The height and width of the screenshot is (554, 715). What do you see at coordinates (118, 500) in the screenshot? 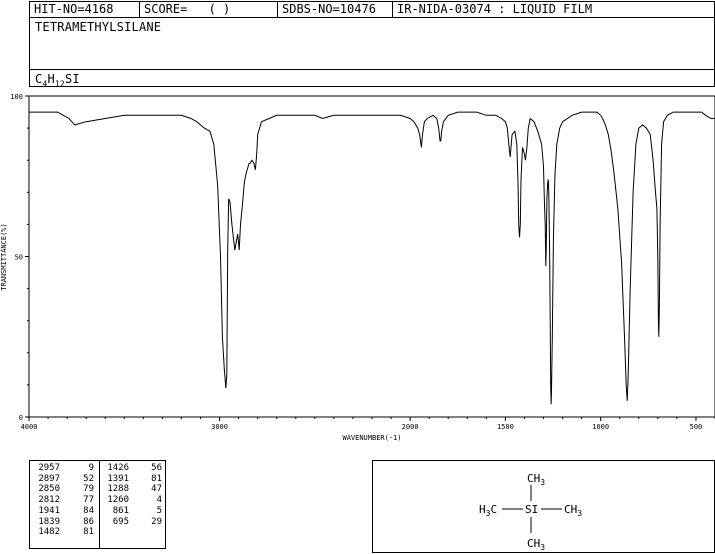
I see `peak-wavenumber: 1260` at bounding box center [118, 500].